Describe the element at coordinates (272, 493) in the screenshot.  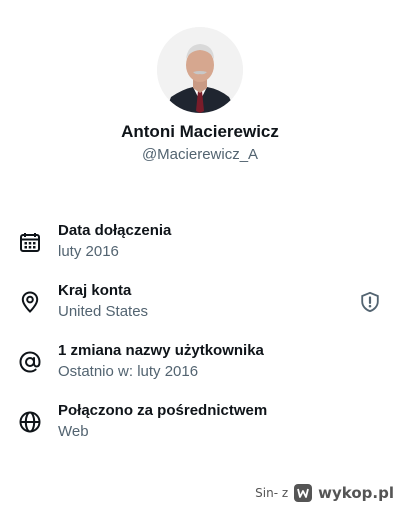
I see `watermark-user: Sin- z` at that location.